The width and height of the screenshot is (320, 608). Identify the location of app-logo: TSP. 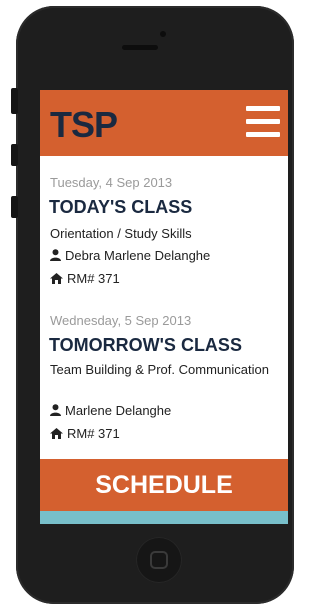
(84, 124).